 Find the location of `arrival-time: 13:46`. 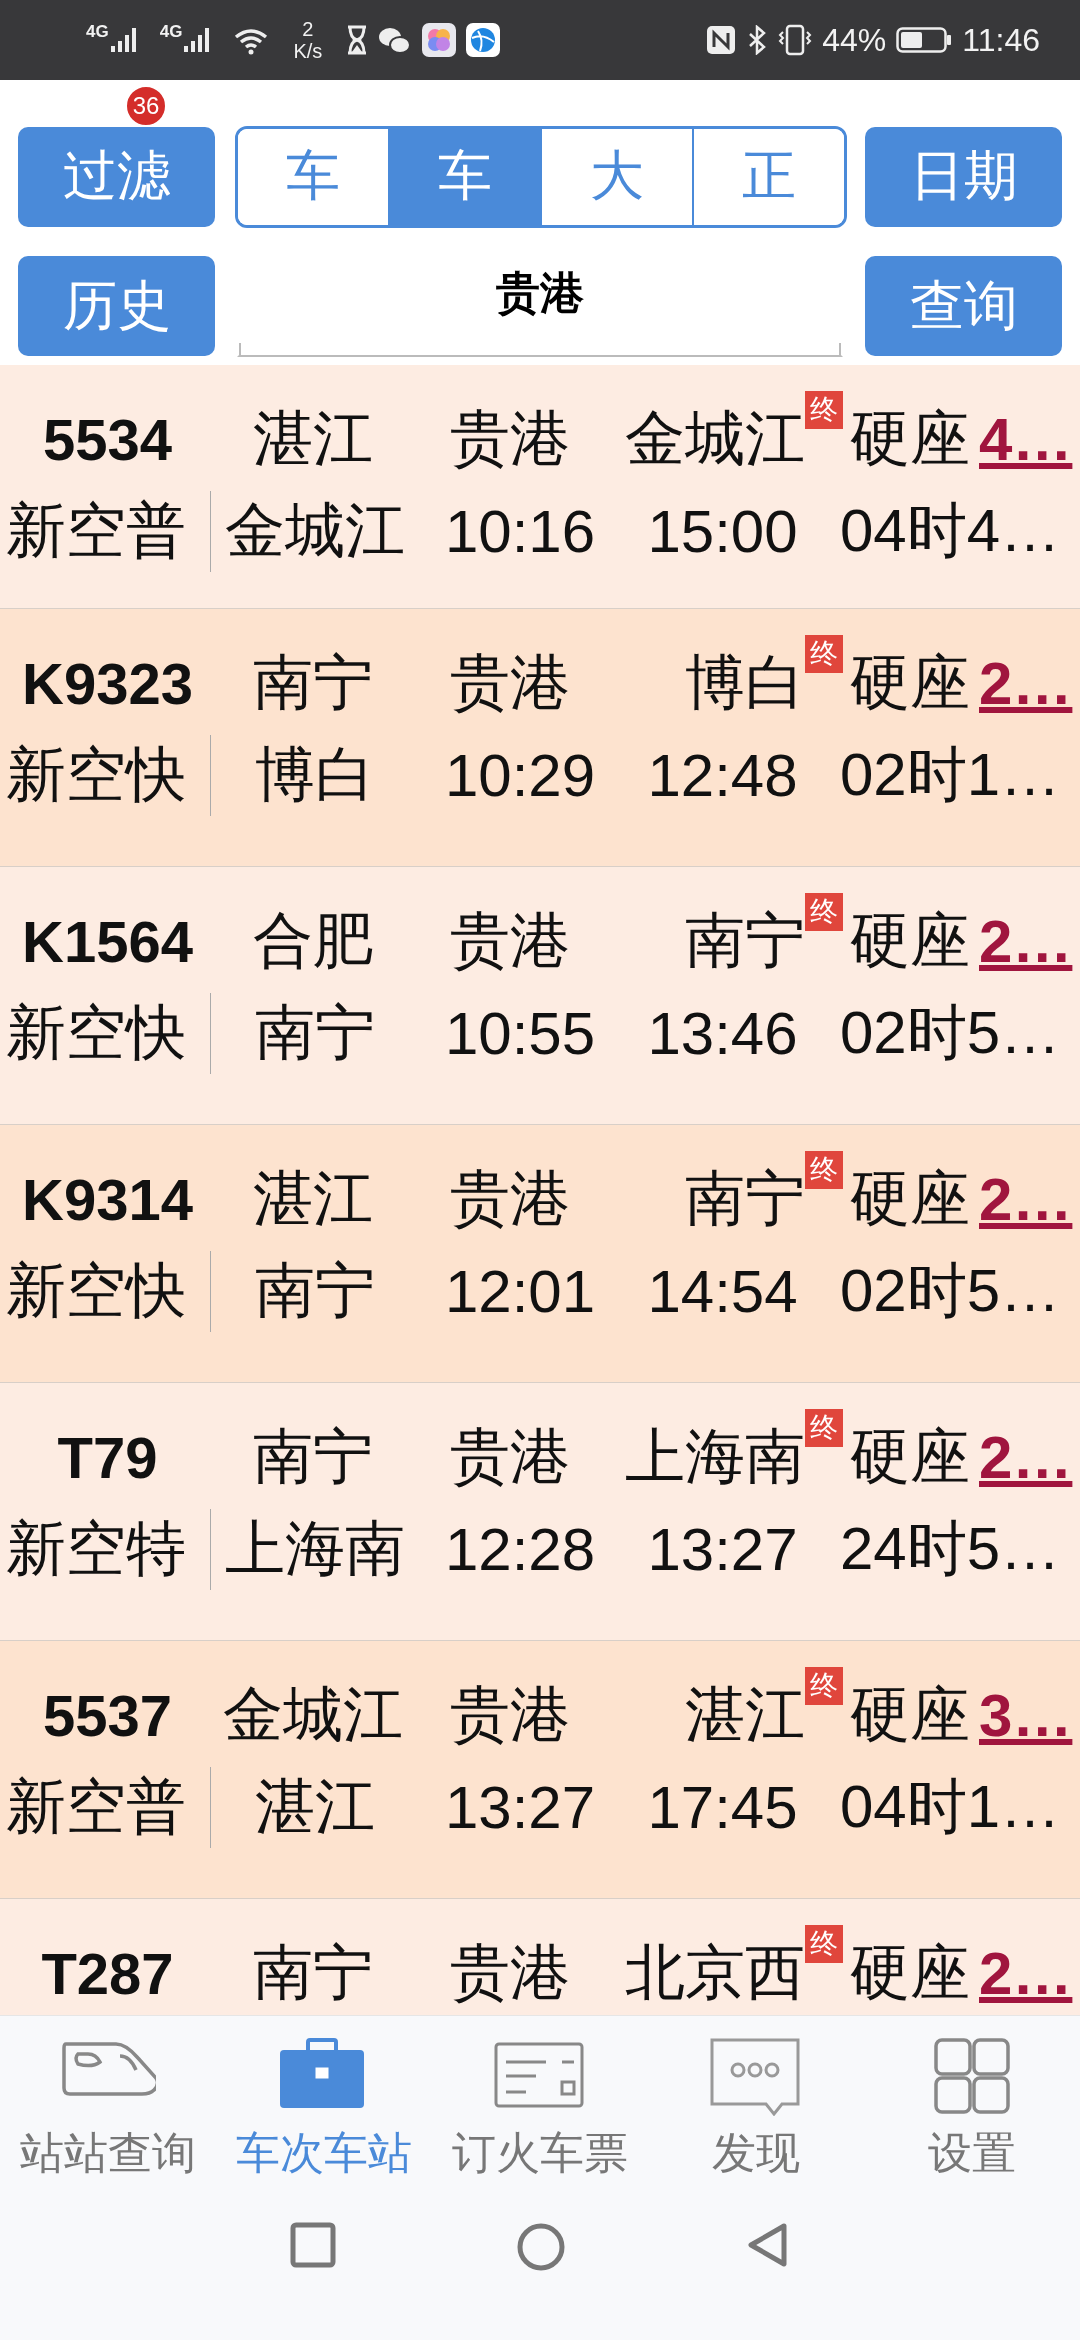

arrival-time: 13:46 is located at coordinates (722, 1033).